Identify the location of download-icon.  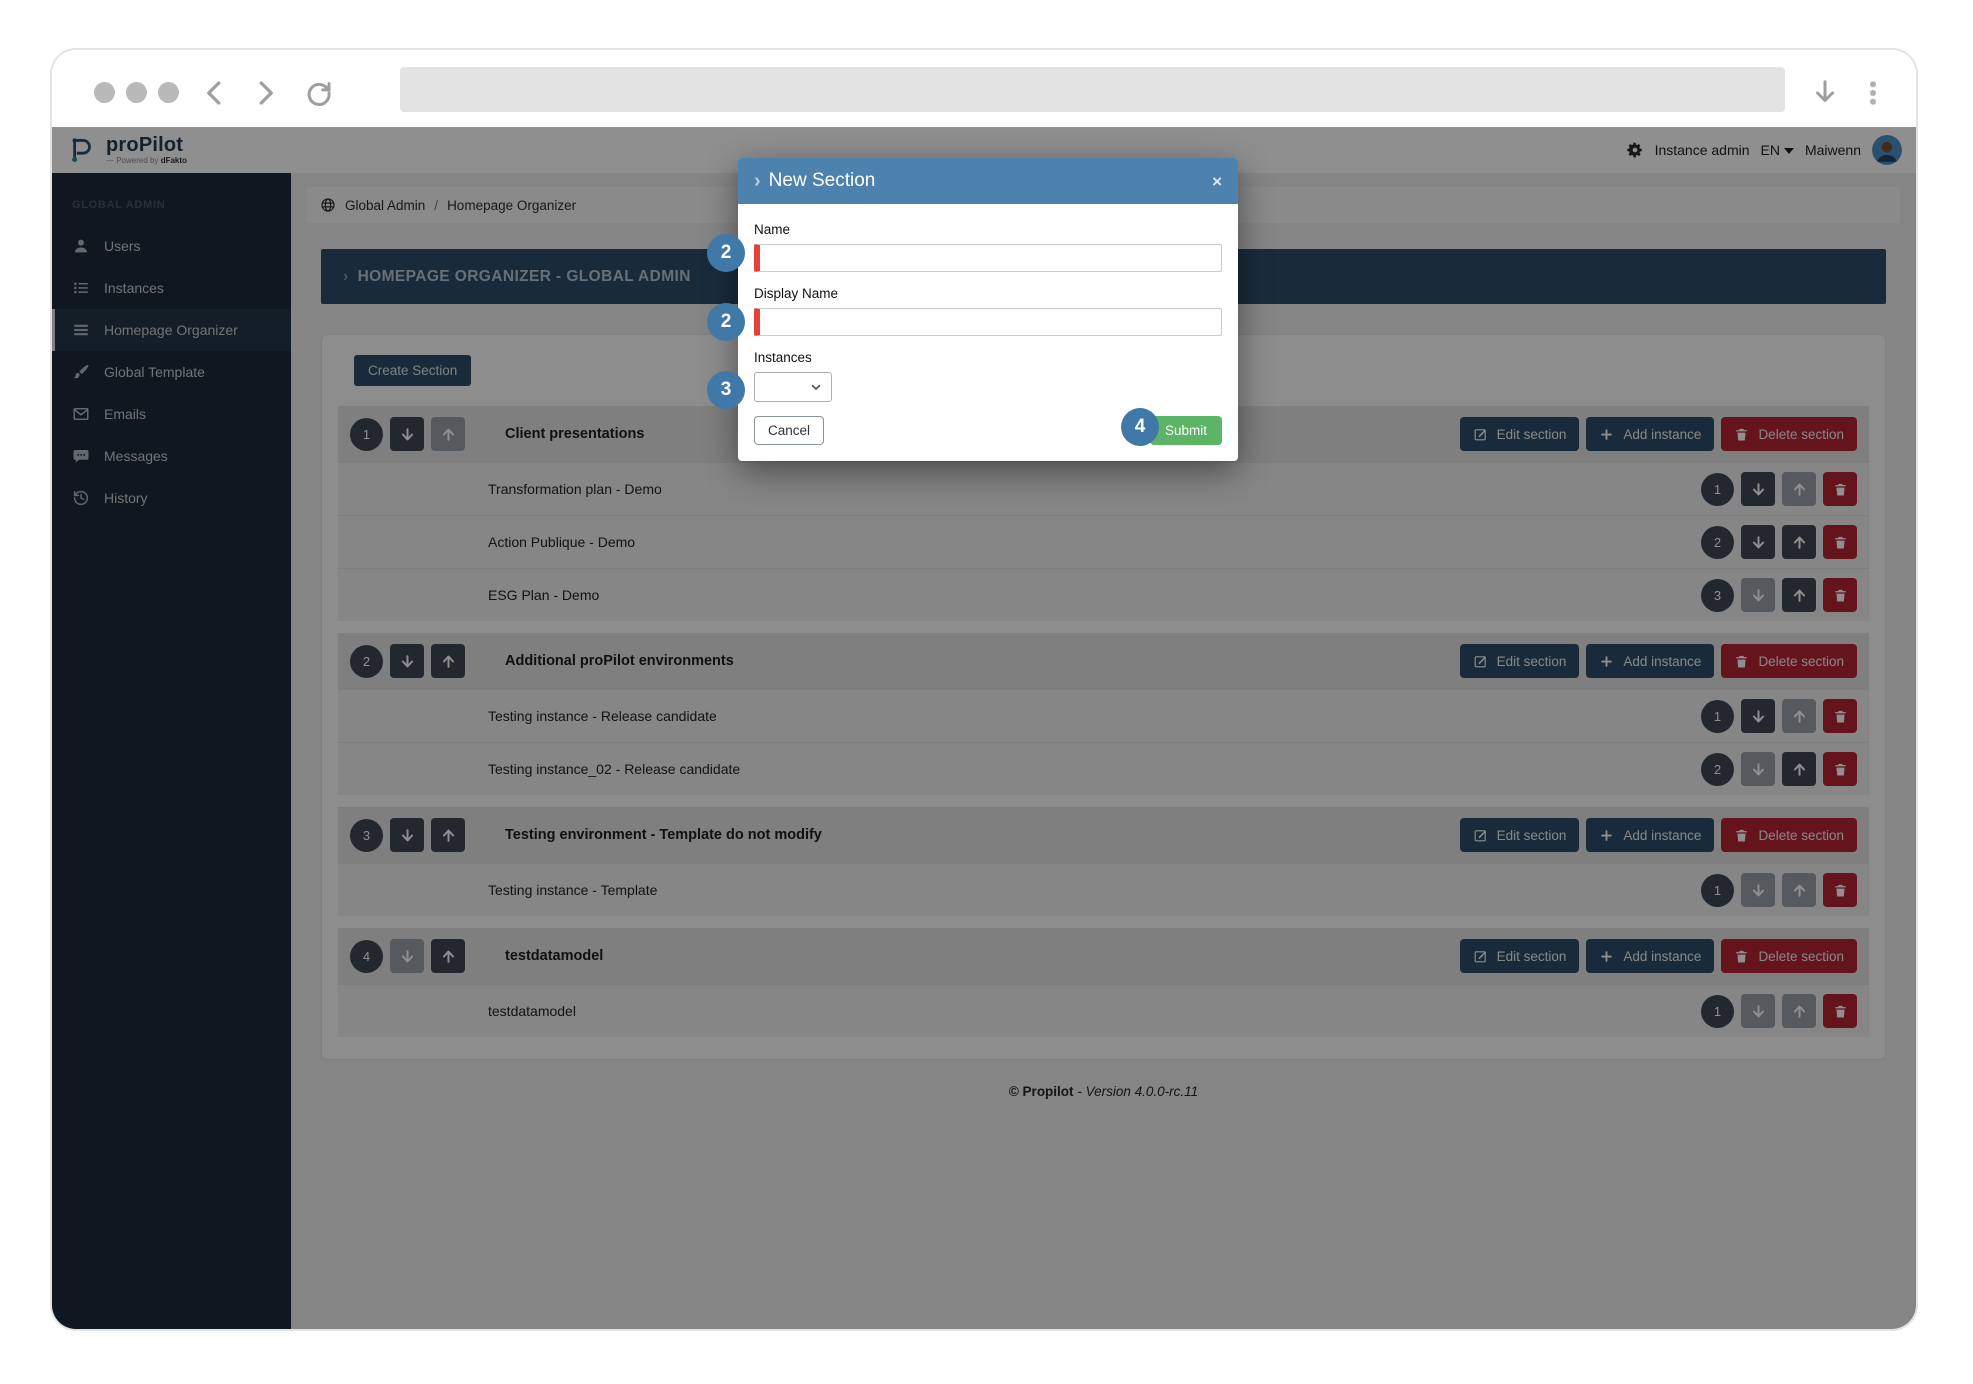
(1825, 93).